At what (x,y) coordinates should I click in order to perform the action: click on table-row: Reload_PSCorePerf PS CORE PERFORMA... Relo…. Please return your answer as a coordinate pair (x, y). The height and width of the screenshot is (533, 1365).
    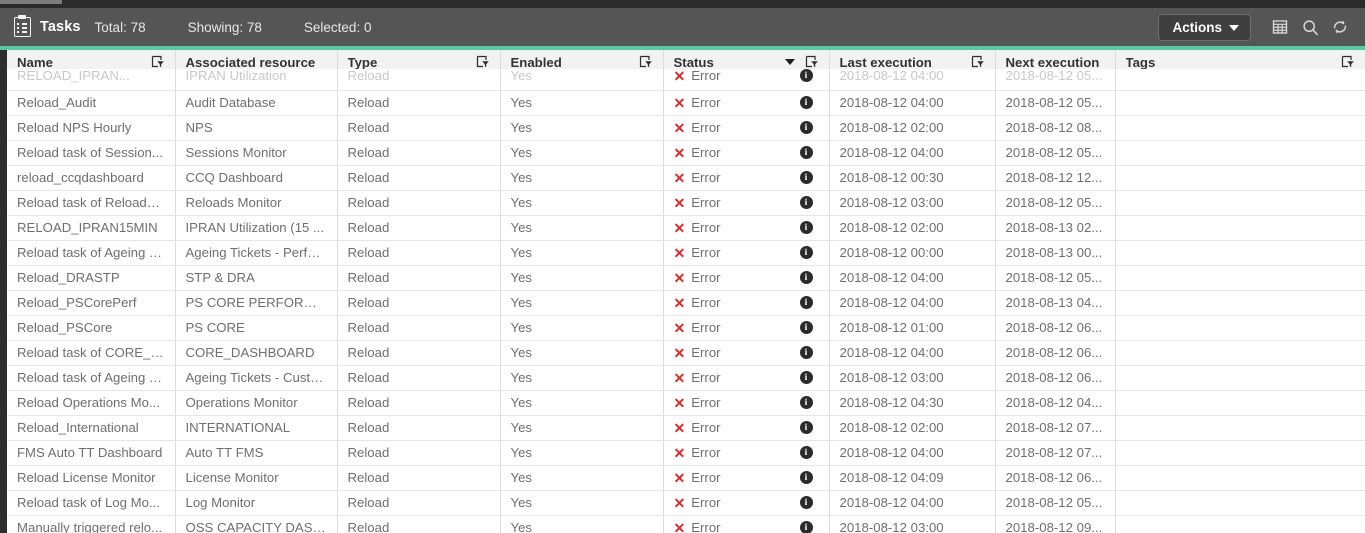
    Looking at the image, I should click on (686, 303).